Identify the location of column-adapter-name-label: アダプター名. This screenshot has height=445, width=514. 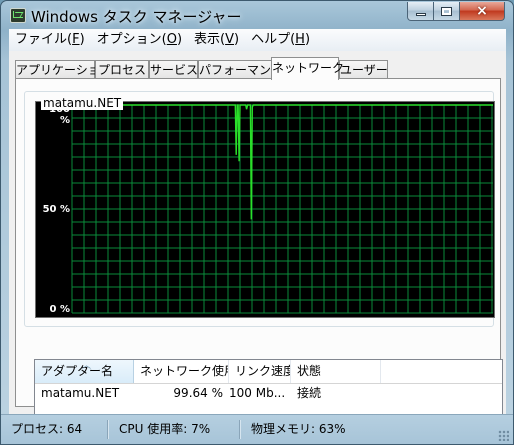
(77, 371).